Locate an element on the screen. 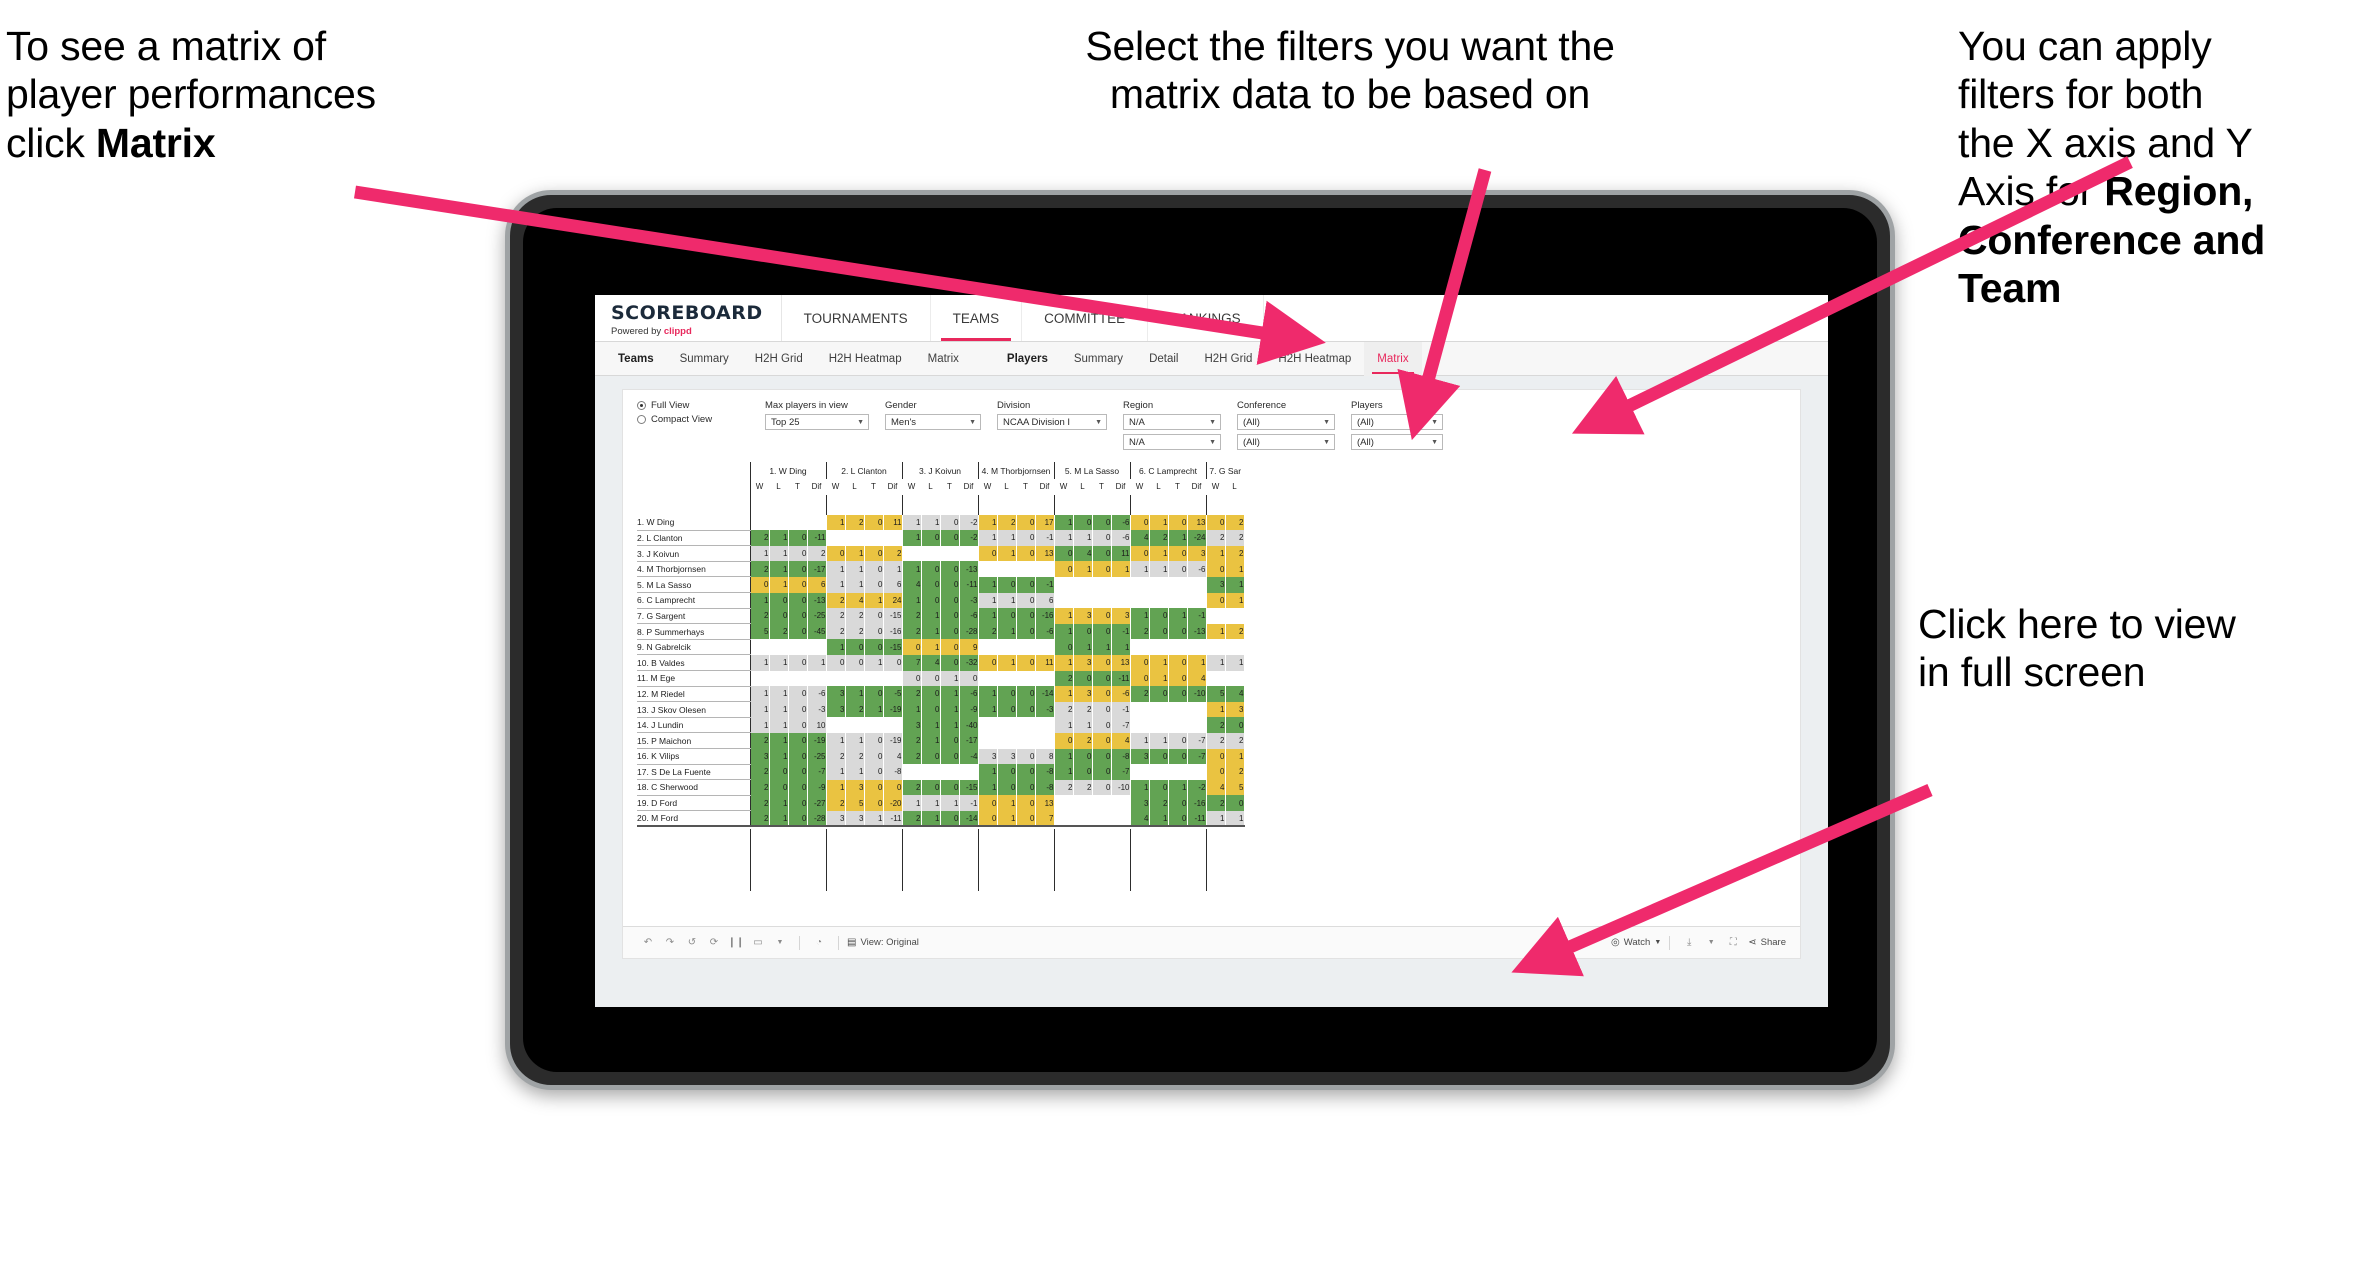 Image resolution: width=2378 pixels, height=1280 pixels. matrix-row: 11. M Ege 0 0 1 0 2 0 0 -11 0 1 0 4 is located at coordinates (941, 678).